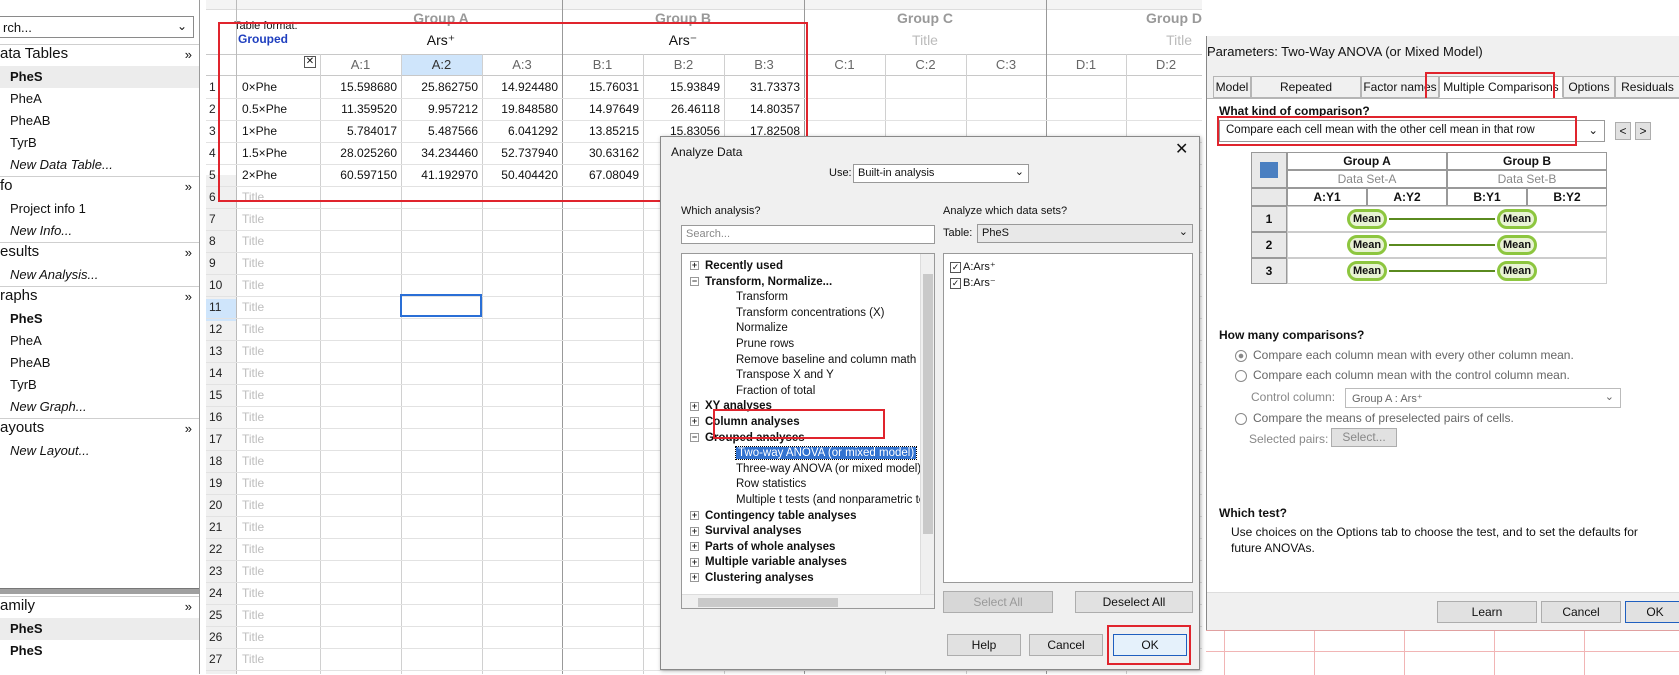 The width and height of the screenshot is (1679, 675). What do you see at coordinates (99, 651) in the screenshot?
I see `family-item-phes-2: PheS` at bounding box center [99, 651].